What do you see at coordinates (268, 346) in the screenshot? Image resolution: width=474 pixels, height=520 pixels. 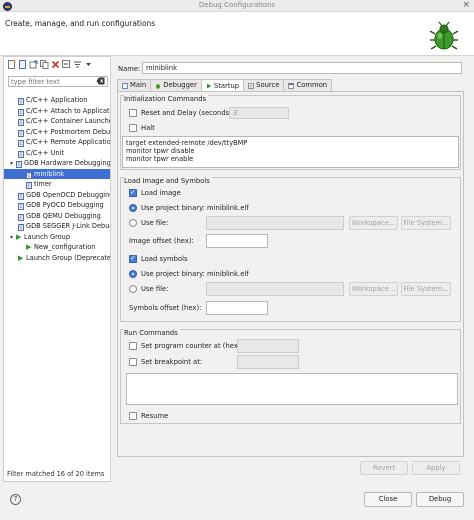 I see `set-pc-input` at bounding box center [268, 346].